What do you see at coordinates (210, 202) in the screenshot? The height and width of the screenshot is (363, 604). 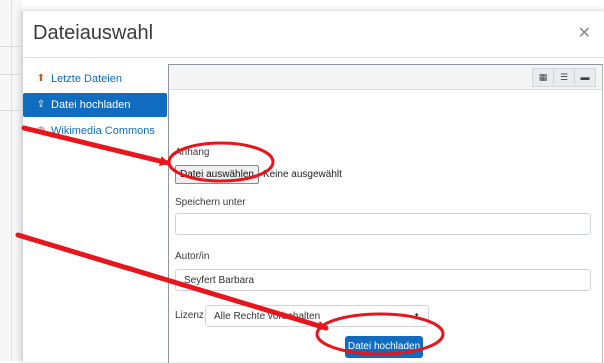 I see `save-as-label: Speichern unter` at bounding box center [210, 202].